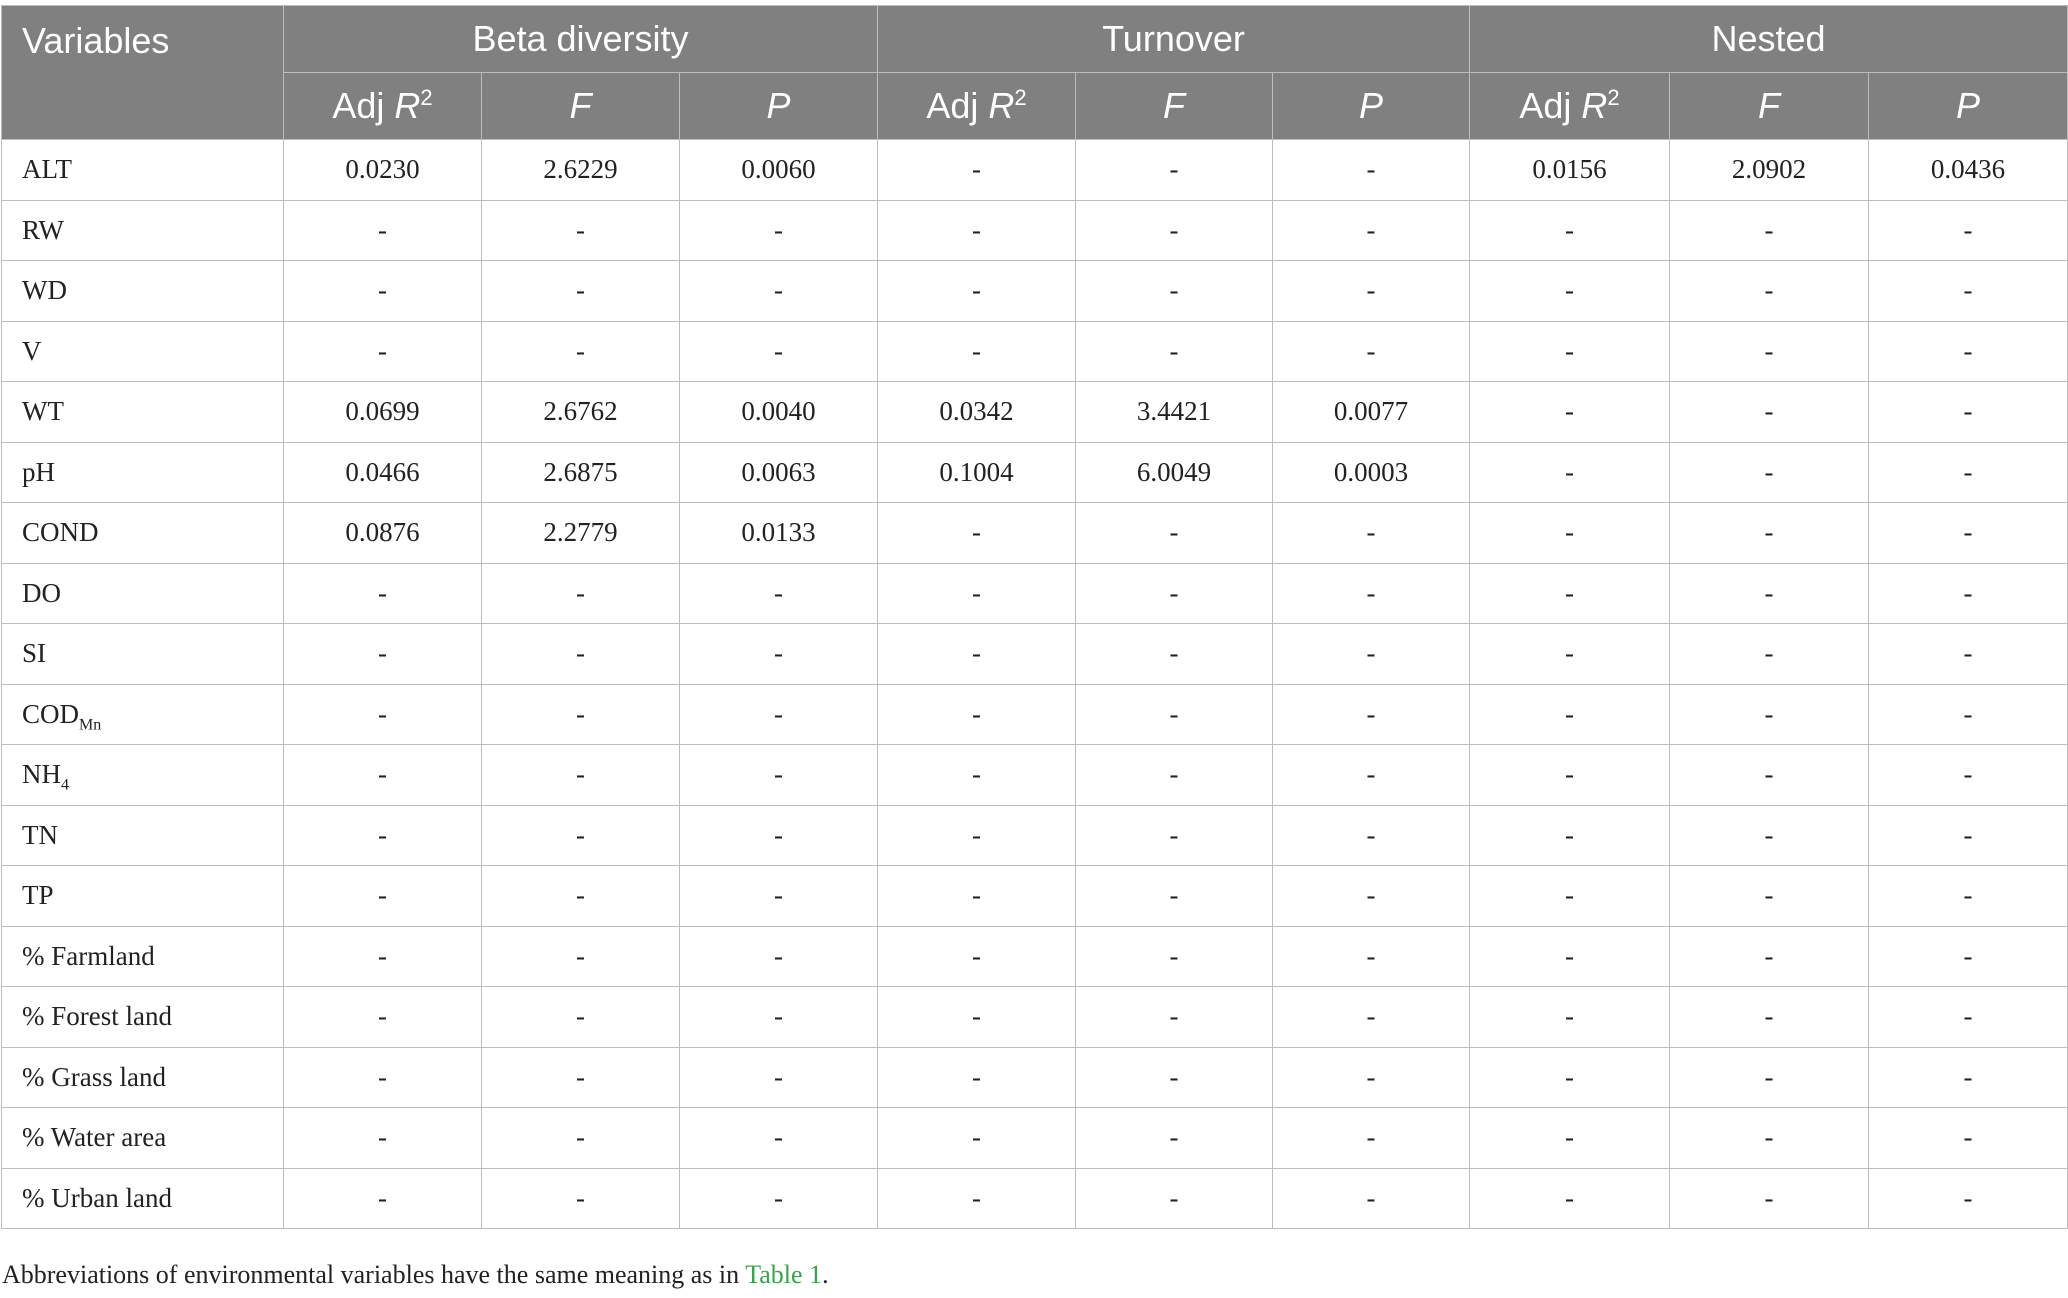  What do you see at coordinates (1570, 106) in the screenshot?
I see `header-adj-r2: Adj R2` at bounding box center [1570, 106].